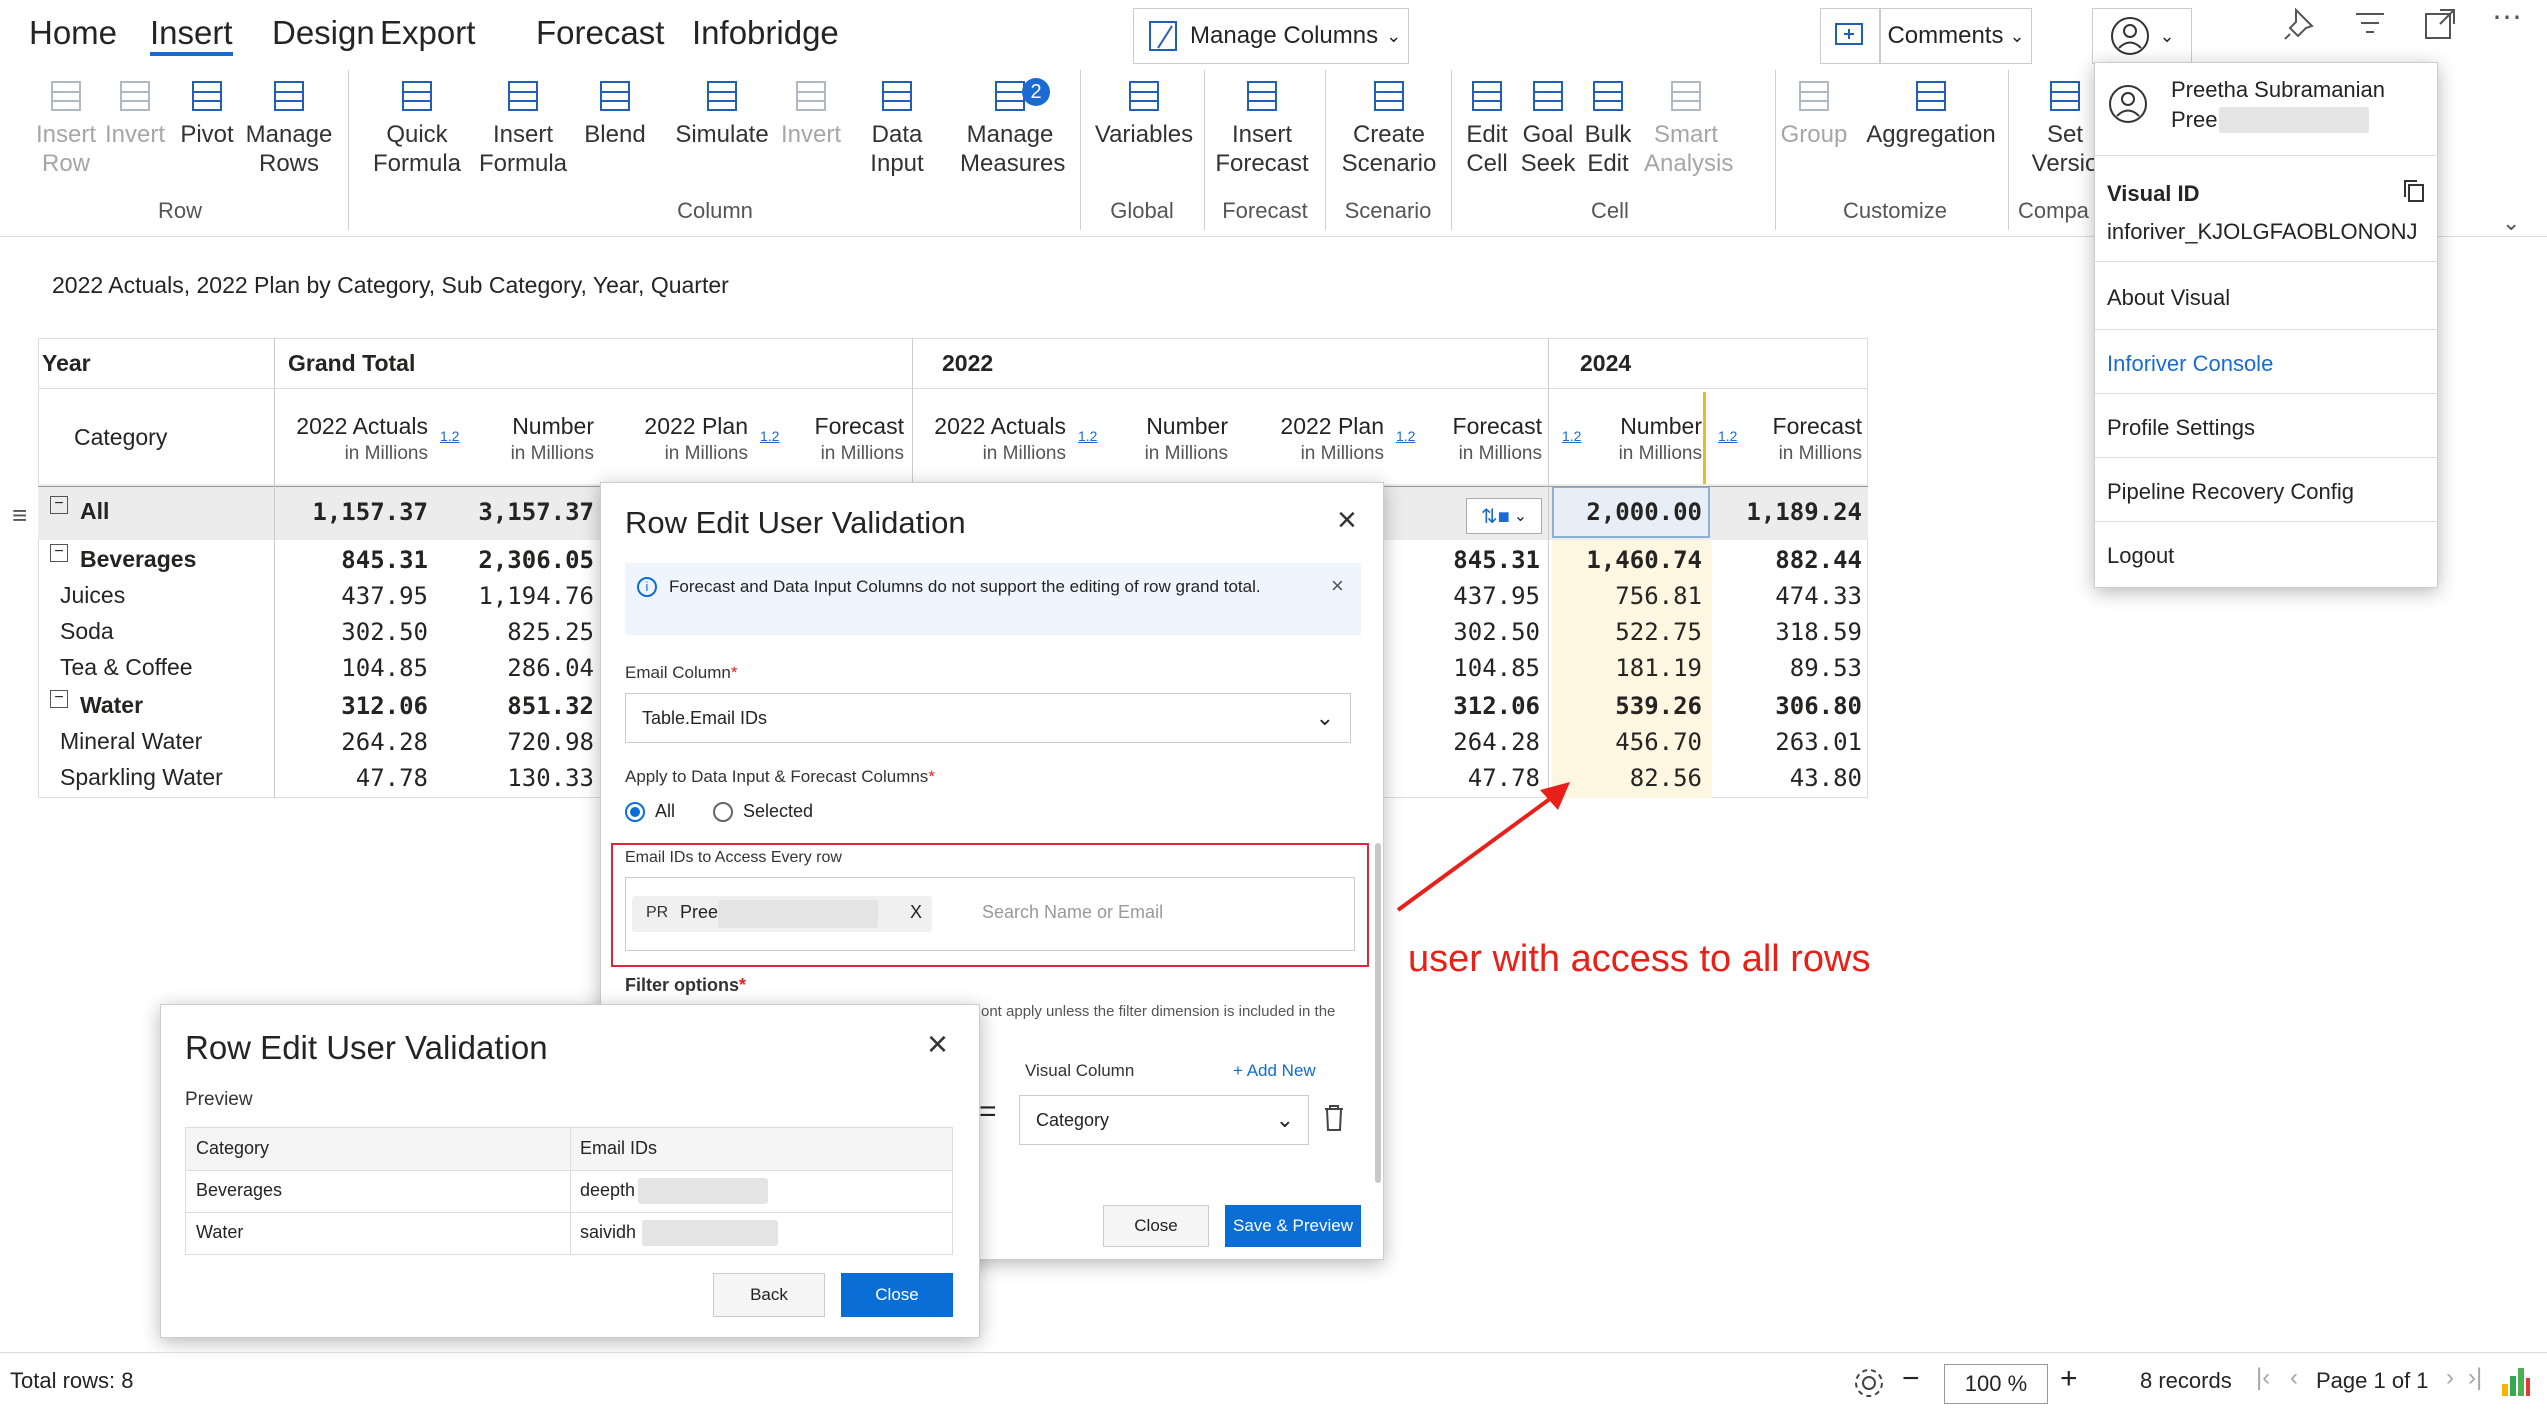 The width and height of the screenshot is (2547, 1419). What do you see at coordinates (207, 112) in the screenshot?
I see `ribbon-button-pivot: Pivot` at bounding box center [207, 112].